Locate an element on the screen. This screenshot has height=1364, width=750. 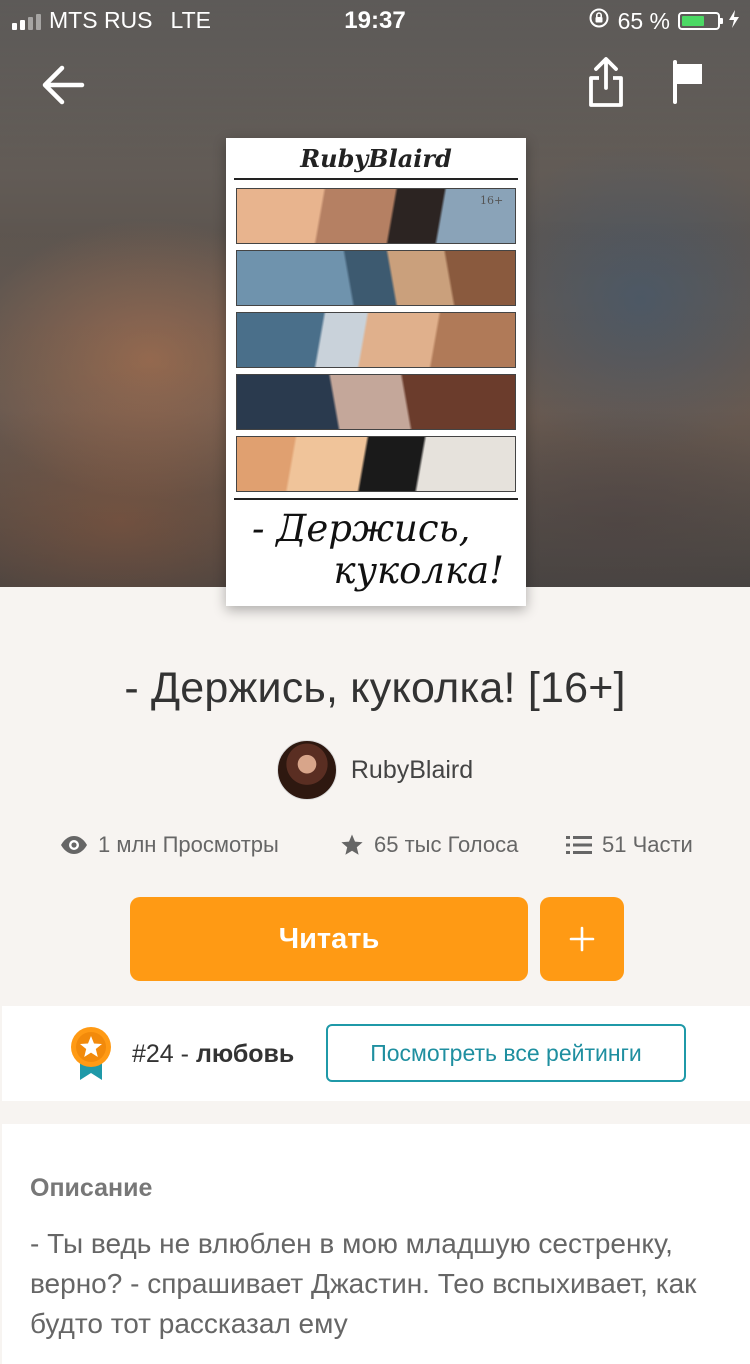
flag-icon is located at coordinates (687, 82).